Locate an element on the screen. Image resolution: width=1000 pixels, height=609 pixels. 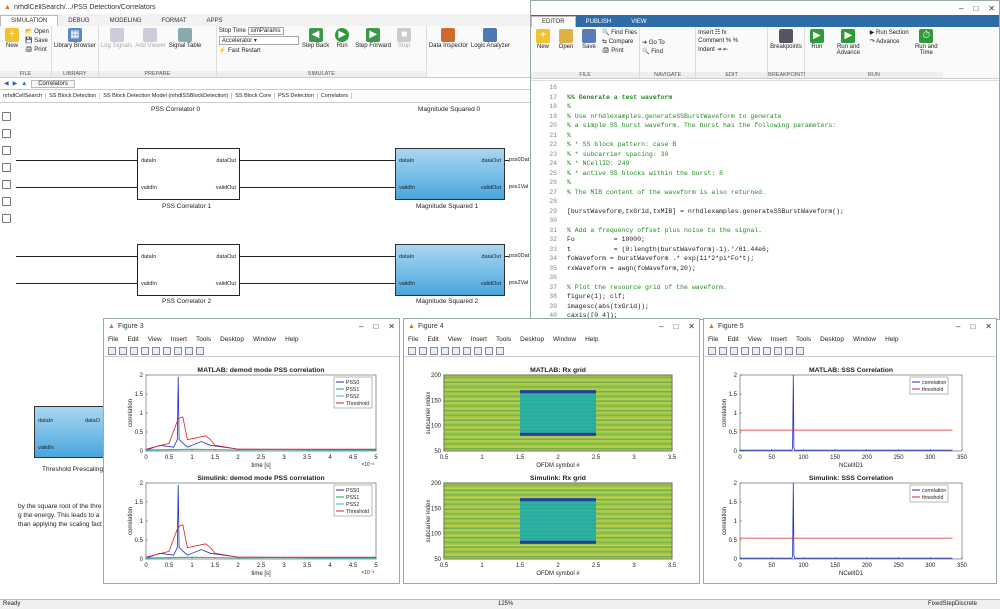
run-button: ▶ Run is located at coordinates (342, 47).